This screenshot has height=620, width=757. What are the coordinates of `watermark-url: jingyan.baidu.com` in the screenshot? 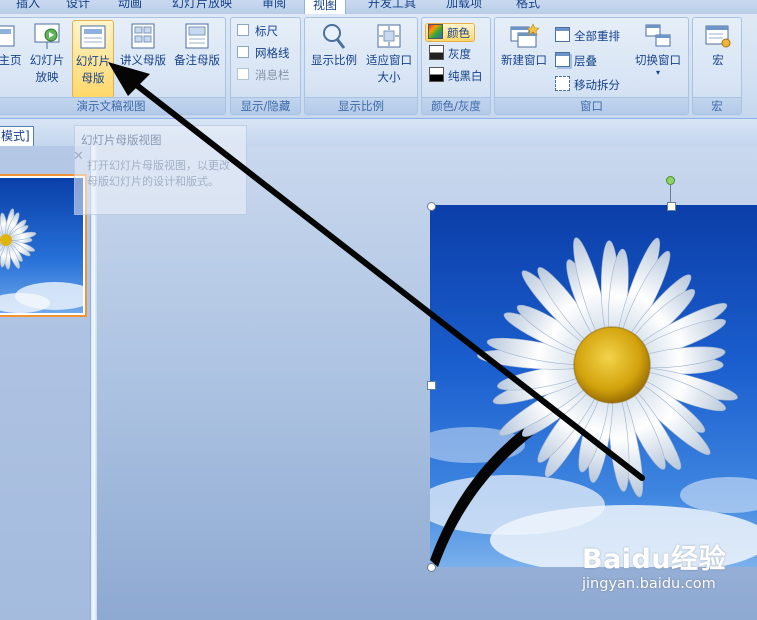 It's located at (649, 584).